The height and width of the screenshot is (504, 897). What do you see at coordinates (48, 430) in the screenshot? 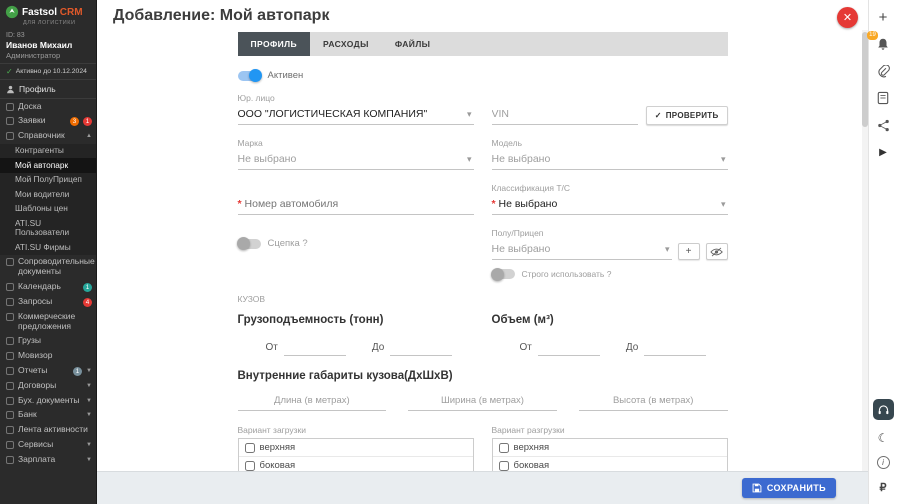
I see `sidebar-item-activity-feed: Лента активности` at bounding box center [48, 430].